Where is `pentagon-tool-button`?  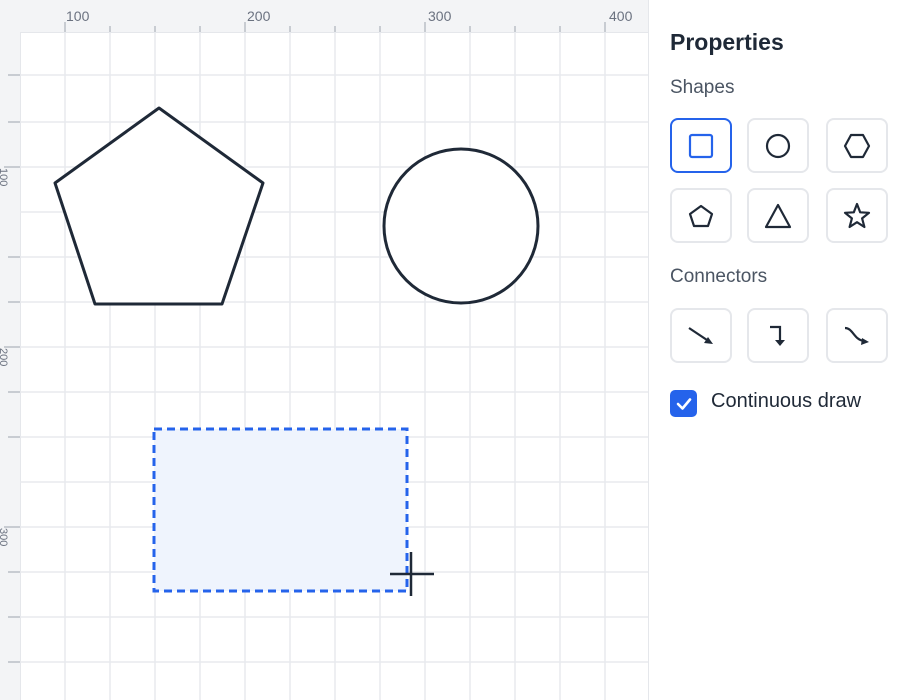 pentagon-tool-button is located at coordinates (701, 215).